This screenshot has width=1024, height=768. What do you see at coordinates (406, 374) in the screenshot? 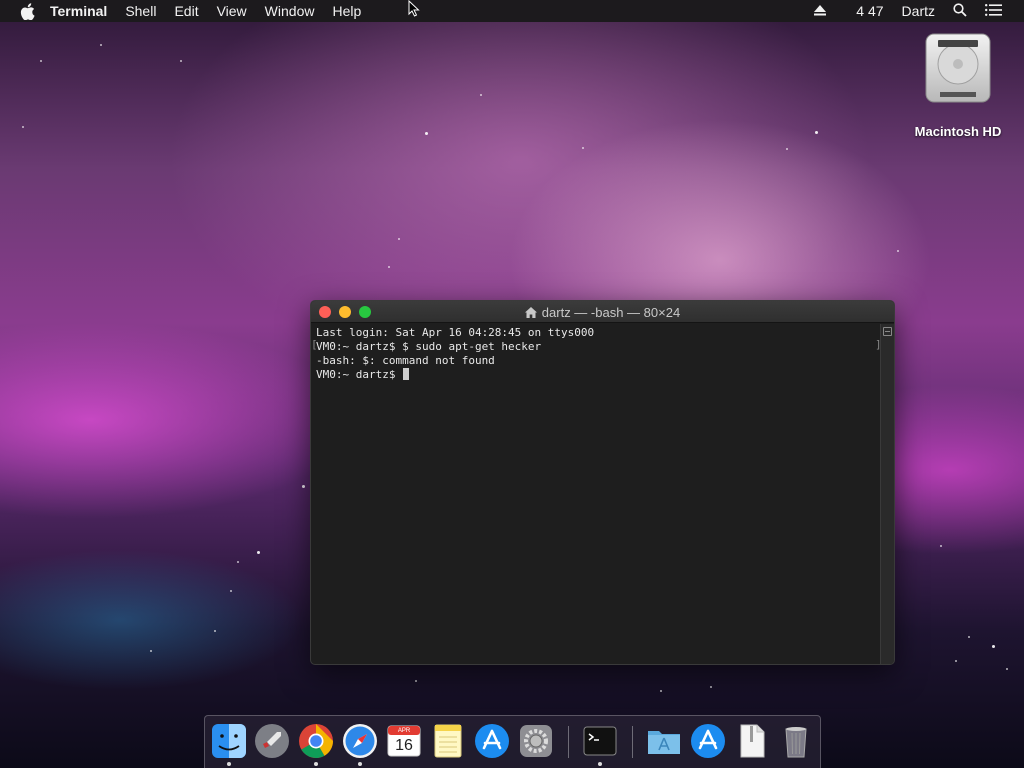
I see `text-cursor` at bounding box center [406, 374].